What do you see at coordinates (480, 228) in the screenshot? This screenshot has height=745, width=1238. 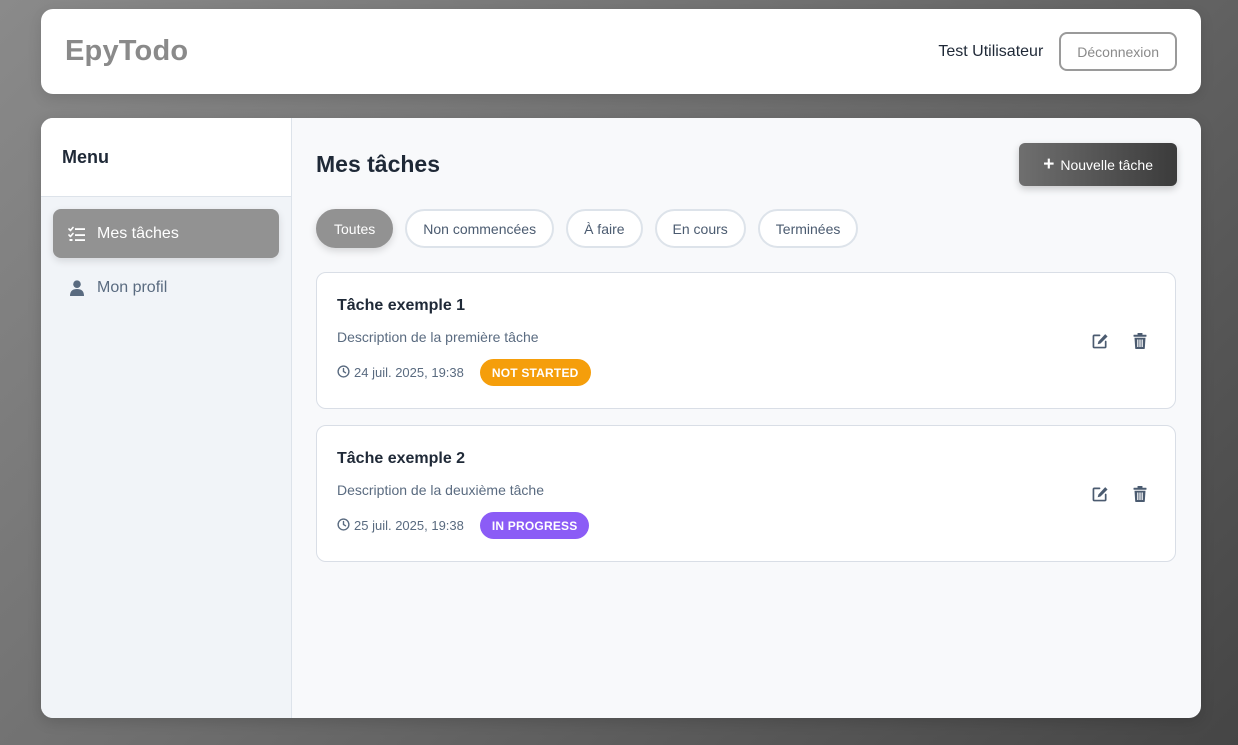 I see `filter-not-started: Non commencées` at bounding box center [480, 228].